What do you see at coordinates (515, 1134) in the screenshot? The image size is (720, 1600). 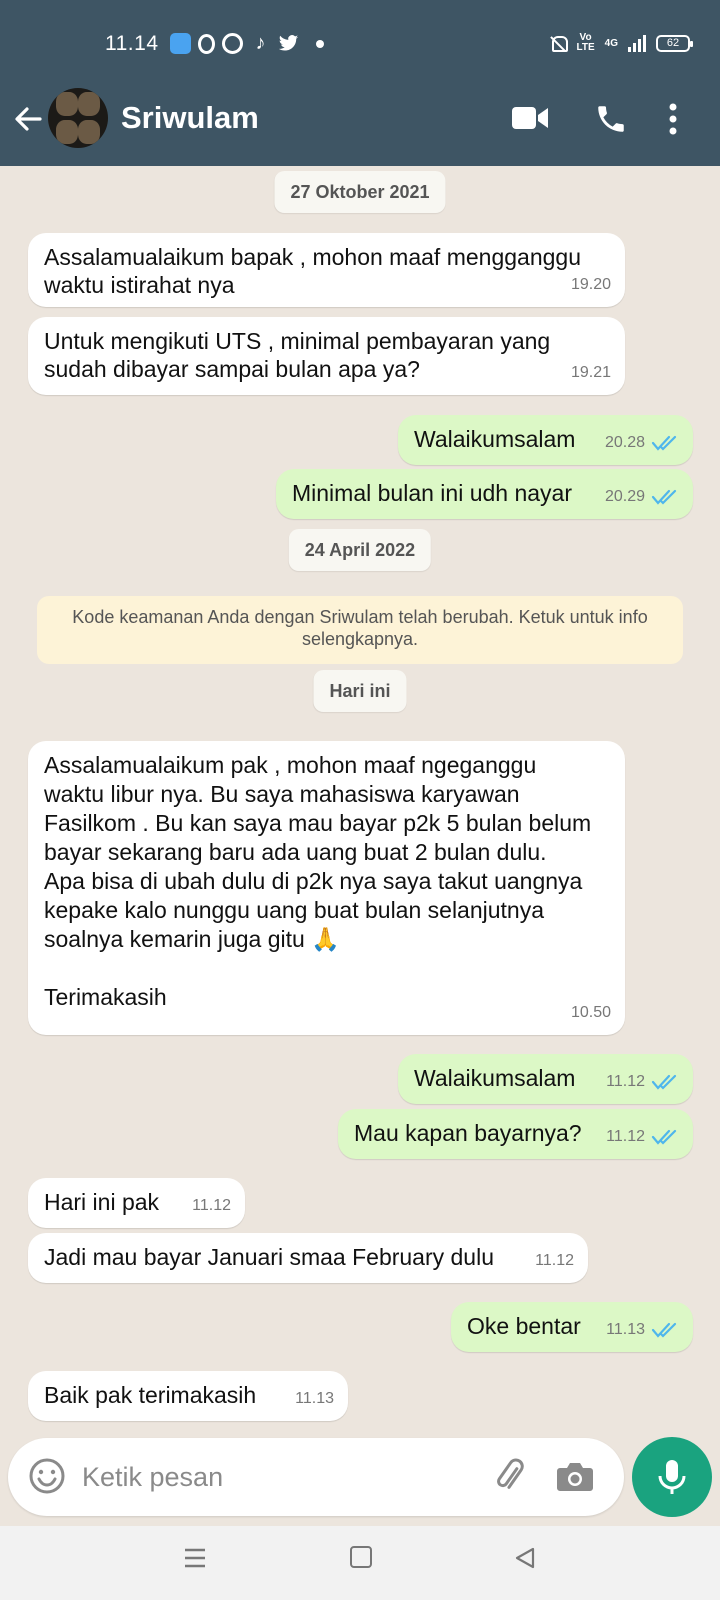 I see `message-outgoing: Mau kapan bayarnya? 11.12` at bounding box center [515, 1134].